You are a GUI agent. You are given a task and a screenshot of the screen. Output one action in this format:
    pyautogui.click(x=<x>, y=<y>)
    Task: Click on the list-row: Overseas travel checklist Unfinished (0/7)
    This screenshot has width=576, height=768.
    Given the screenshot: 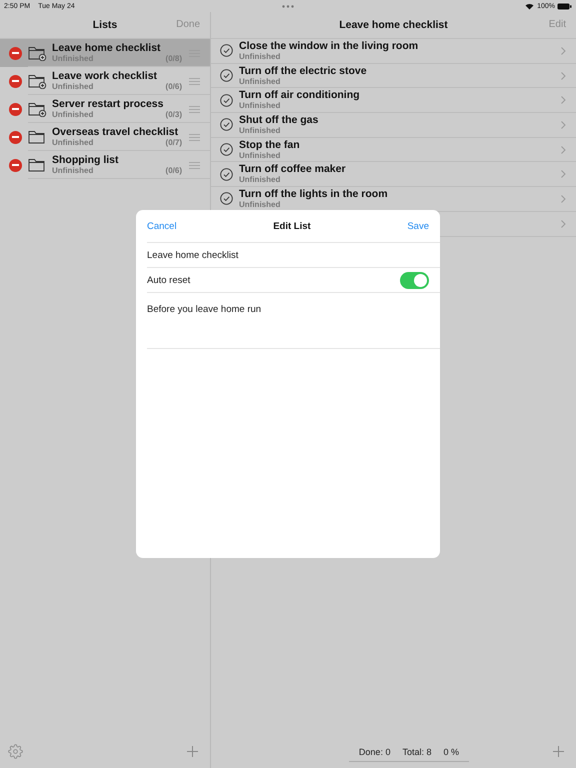 What is the action you would take?
    pyautogui.click(x=105, y=137)
    